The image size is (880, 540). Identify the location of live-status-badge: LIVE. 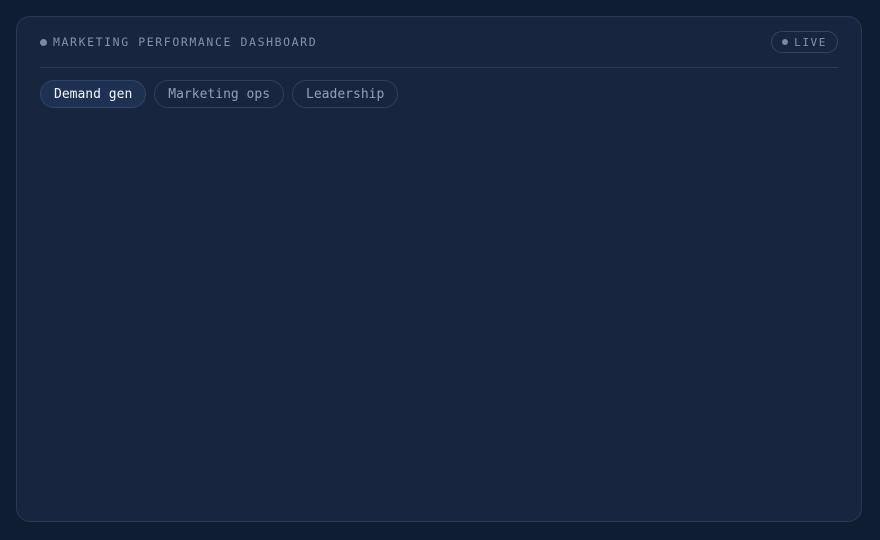
(804, 42).